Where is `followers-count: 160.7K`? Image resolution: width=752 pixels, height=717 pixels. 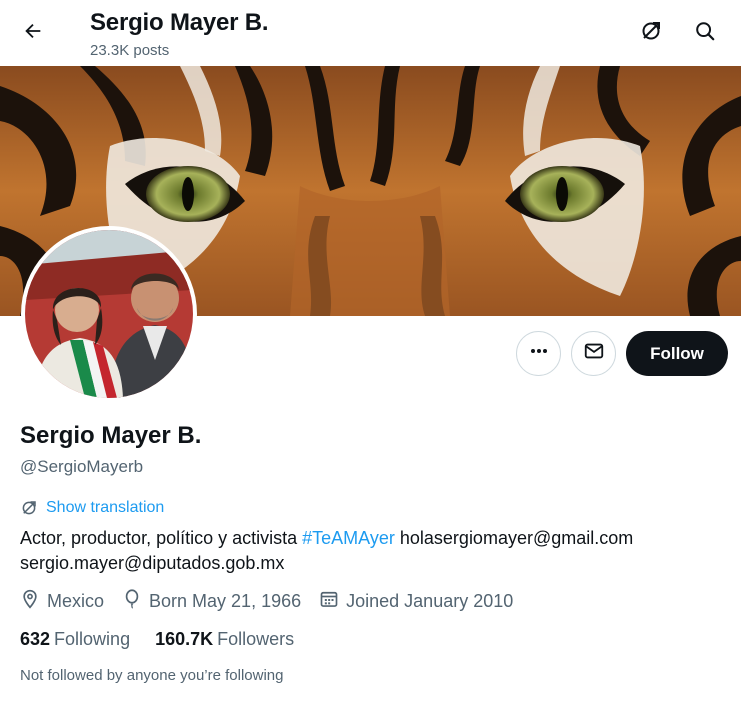 followers-count: 160.7K is located at coordinates (184, 639).